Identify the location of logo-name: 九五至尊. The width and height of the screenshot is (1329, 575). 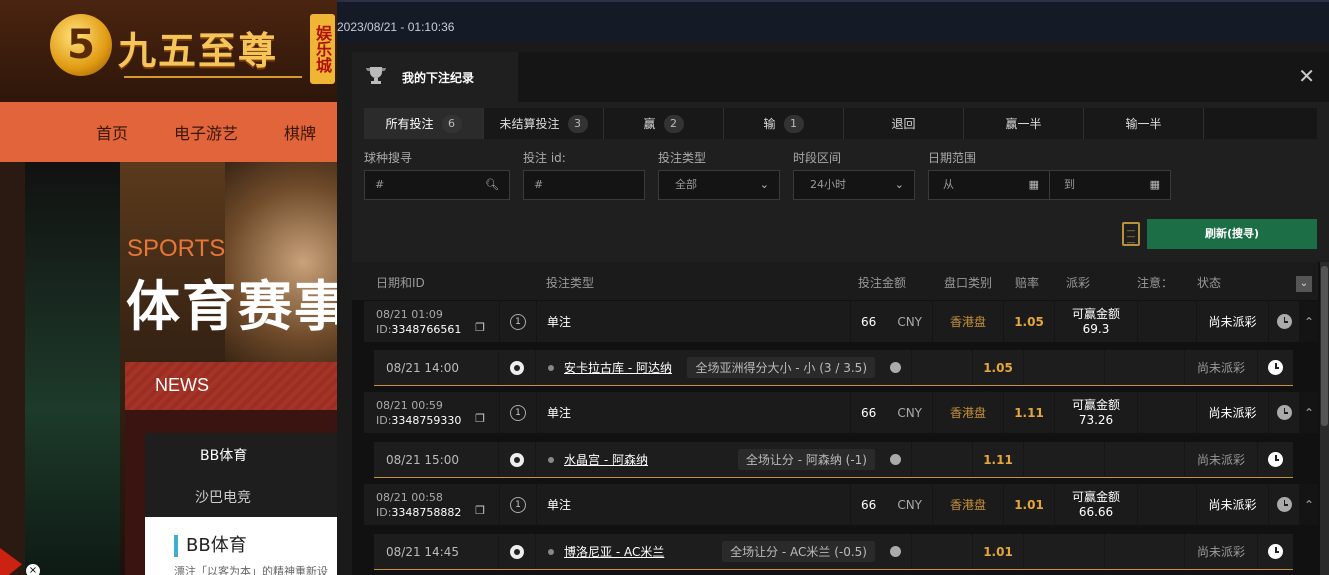
(198, 47).